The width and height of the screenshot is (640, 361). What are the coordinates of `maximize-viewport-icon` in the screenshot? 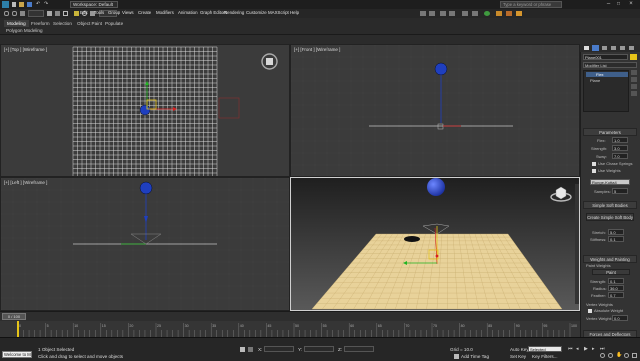 It's located at (634, 355).